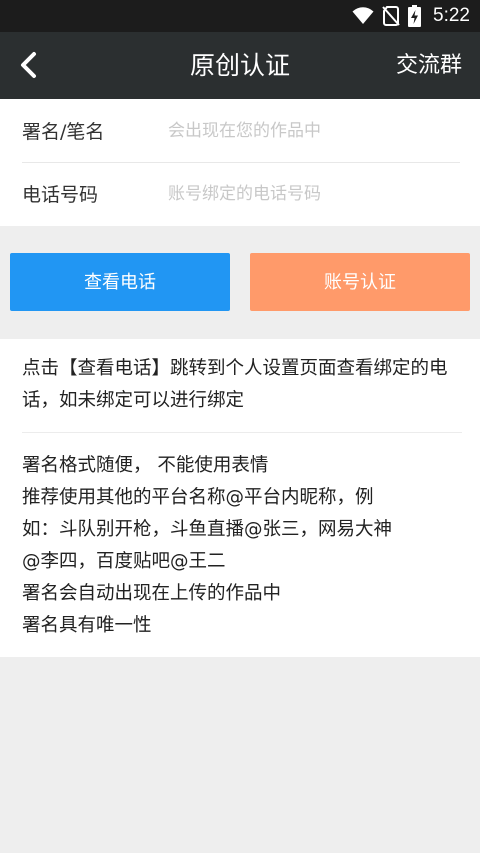 Image resolution: width=480 pixels, height=853 pixels. What do you see at coordinates (124, 561) in the screenshot?
I see `signature-rule-line: @李四，百度贴吧@王二` at bounding box center [124, 561].